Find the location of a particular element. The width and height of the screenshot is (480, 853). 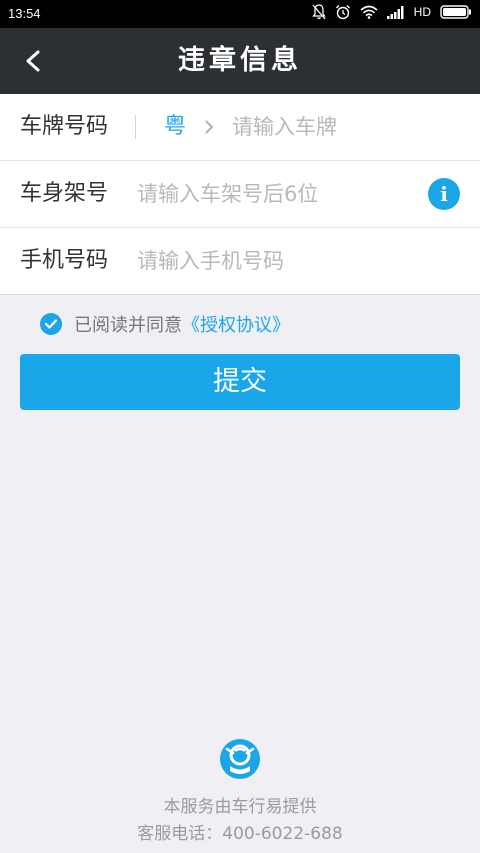

province-selector: 粤 is located at coordinates (175, 127).